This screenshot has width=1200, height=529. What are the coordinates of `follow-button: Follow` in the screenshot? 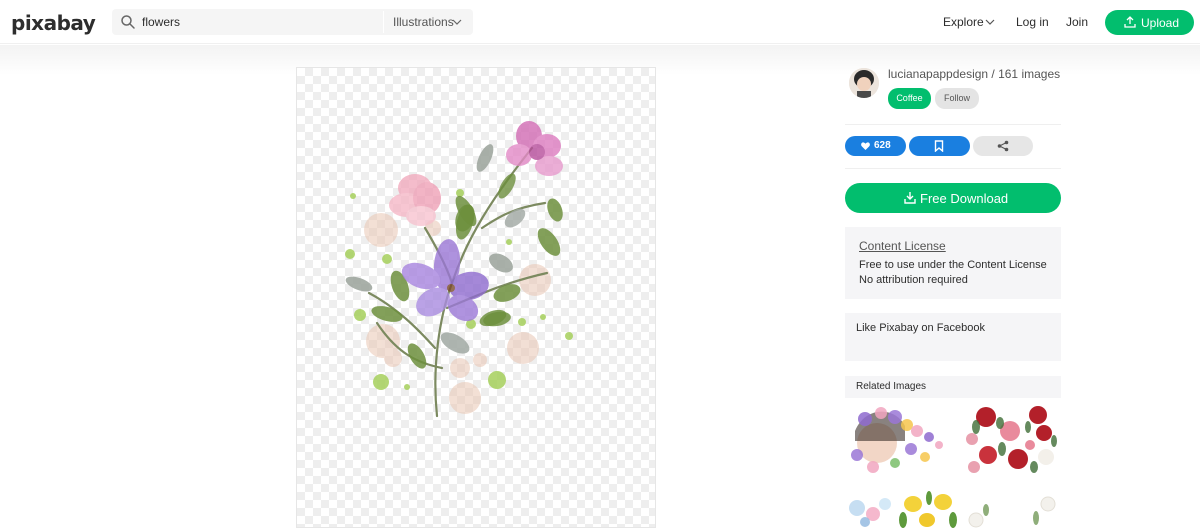 It's located at (957, 98).